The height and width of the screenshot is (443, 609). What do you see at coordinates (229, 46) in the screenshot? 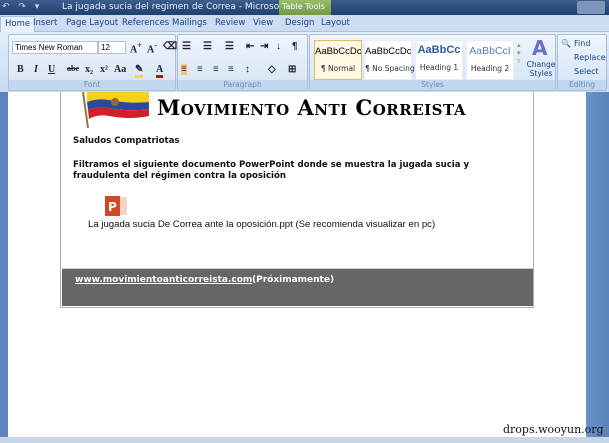
I see `multilevel-list-icon: ☰` at bounding box center [229, 46].